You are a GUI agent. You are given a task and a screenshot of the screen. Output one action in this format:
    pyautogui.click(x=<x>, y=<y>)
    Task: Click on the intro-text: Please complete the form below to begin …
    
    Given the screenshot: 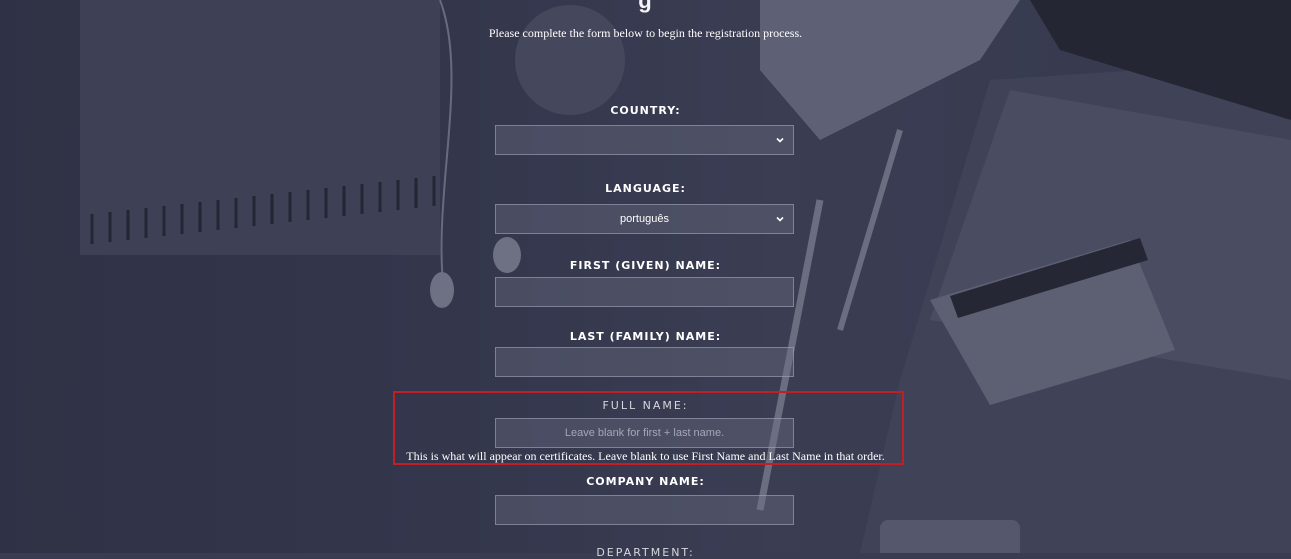 What is the action you would take?
    pyautogui.click(x=645, y=33)
    